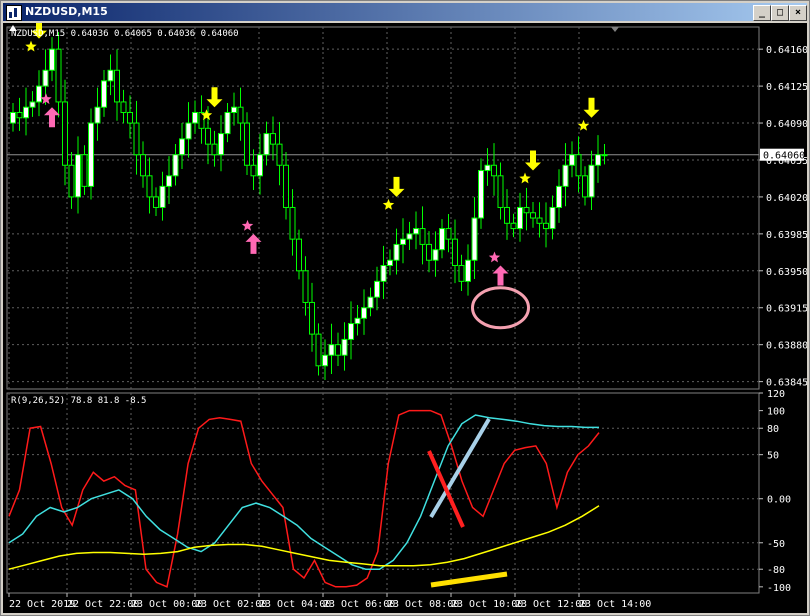  What do you see at coordinates (786, 235) in the screenshot?
I see `price-tick-label: 0.63985` at bounding box center [786, 235].